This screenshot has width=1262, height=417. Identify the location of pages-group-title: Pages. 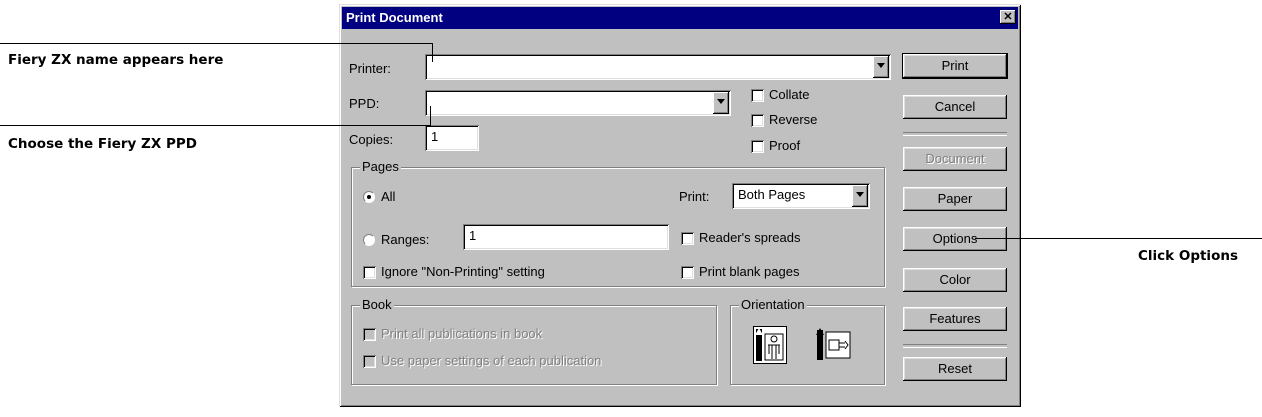
(380, 167).